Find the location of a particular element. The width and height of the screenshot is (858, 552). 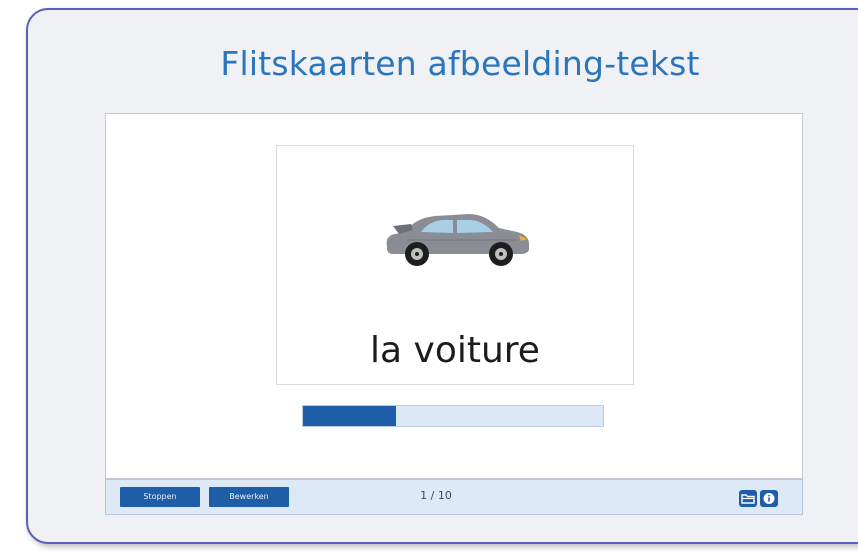

progress-bar is located at coordinates (453, 416).